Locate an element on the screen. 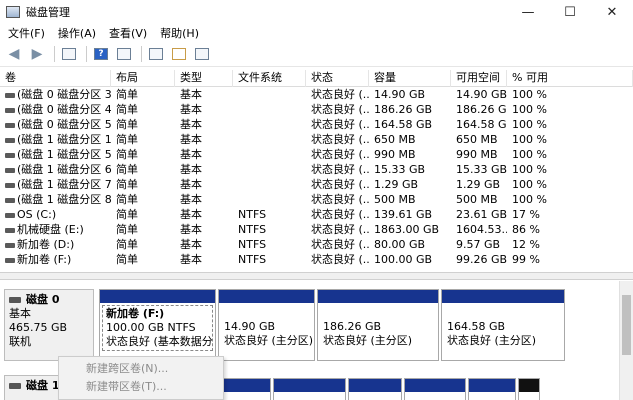 Image resolution: width=633 pixels, height=400 pixels. column-capacity: 容量 is located at coordinates (410, 78).